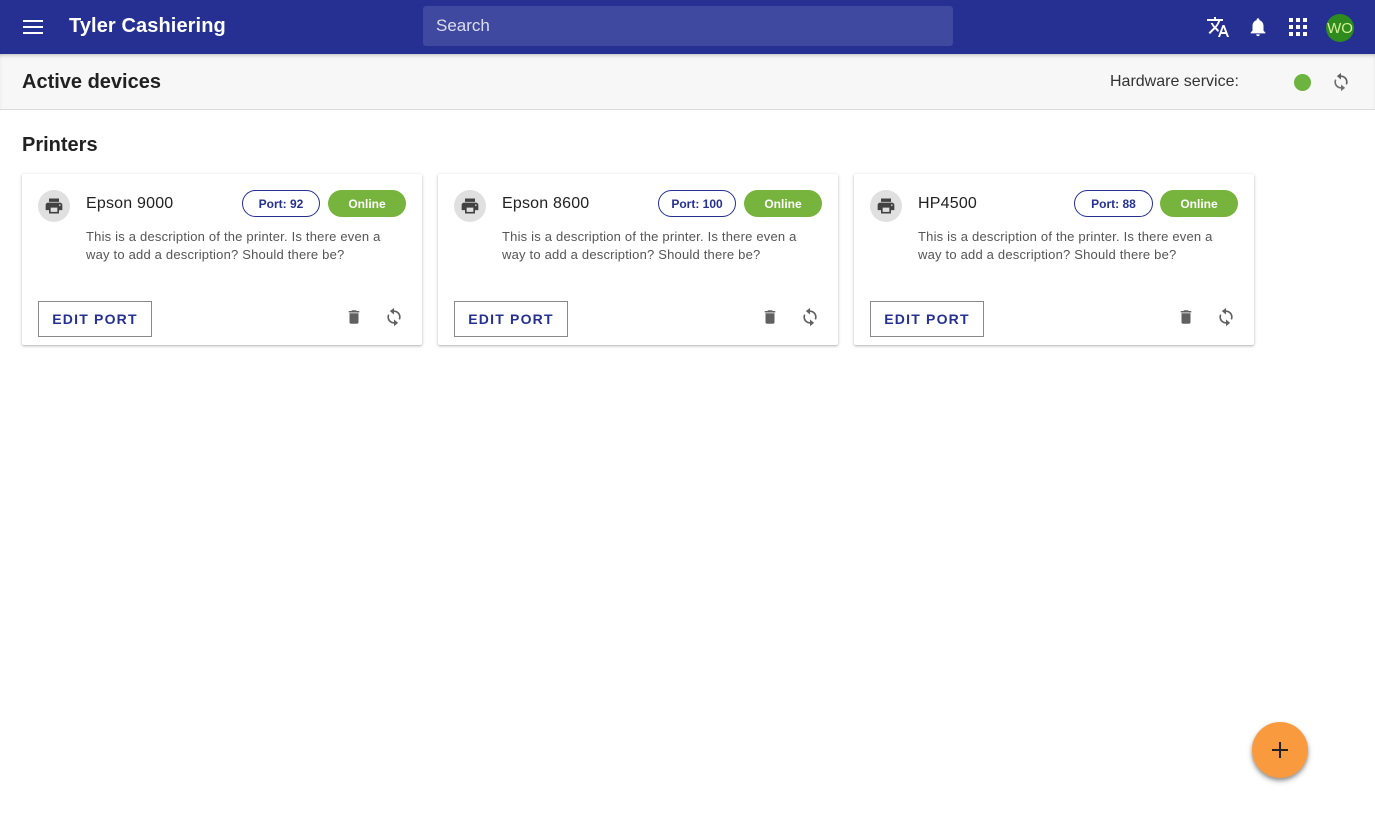 Image resolution: width=1375 pixels, height=836 pixels. Describe the element at coordinates (1218, 27) in the screenshot. I see `translate-icon` at that location.